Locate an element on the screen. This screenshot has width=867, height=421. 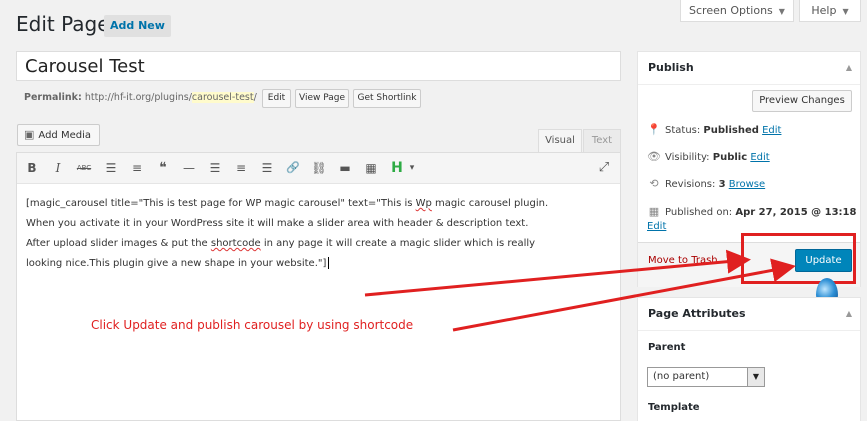
annotation-arrows is located at coordinates (580, 290).